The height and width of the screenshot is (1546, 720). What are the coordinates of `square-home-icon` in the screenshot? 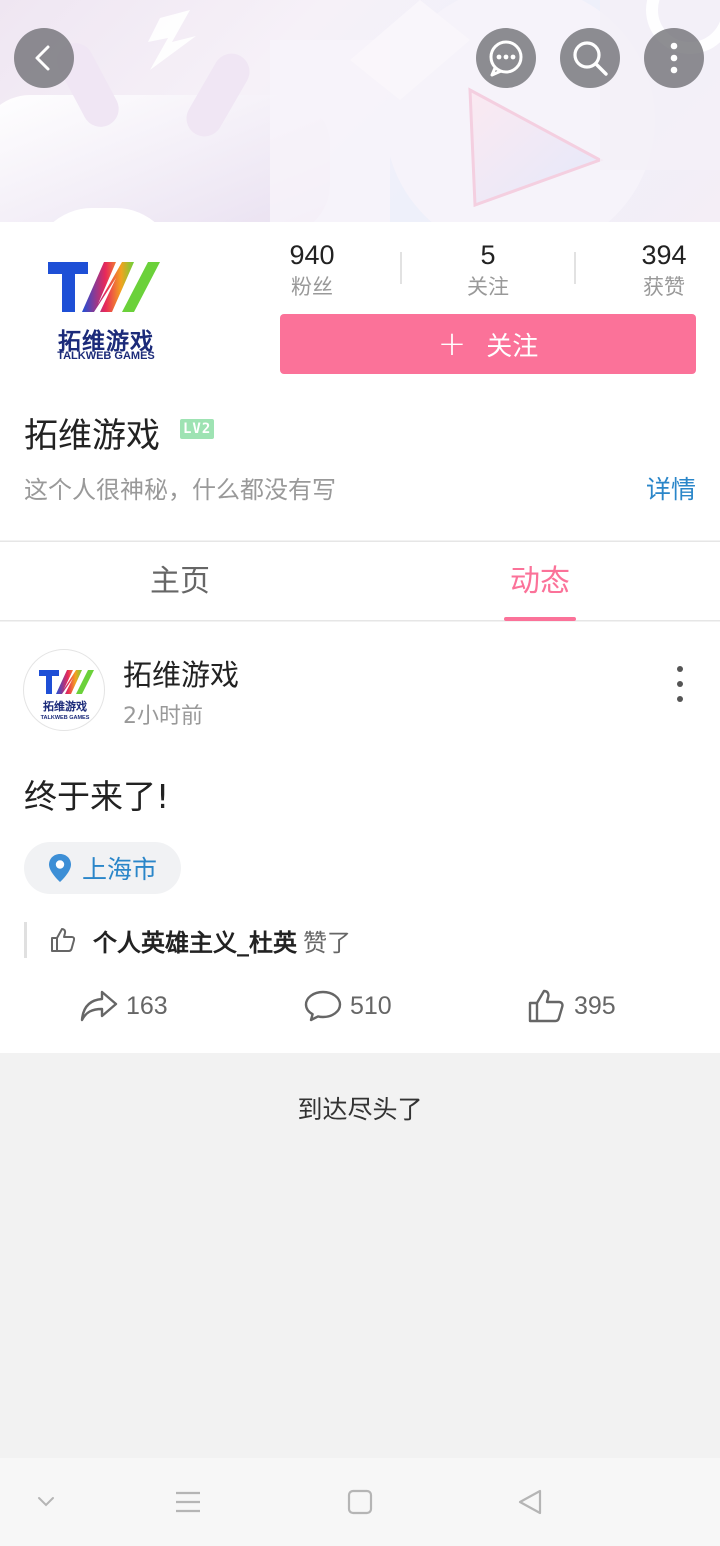 It's located at (360, 1502).